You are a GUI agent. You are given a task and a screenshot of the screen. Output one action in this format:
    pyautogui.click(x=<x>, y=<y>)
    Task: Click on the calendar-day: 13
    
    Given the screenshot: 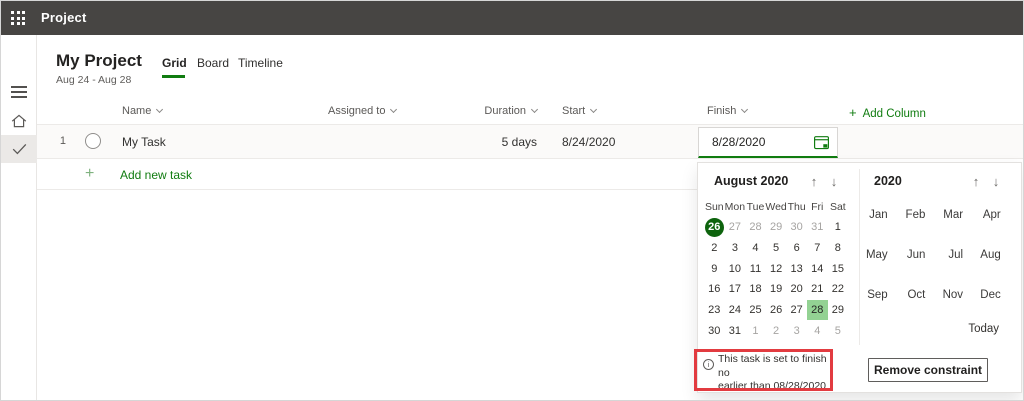 What is the action you would take?
    pyautogui.click(x=796, y=268)
    